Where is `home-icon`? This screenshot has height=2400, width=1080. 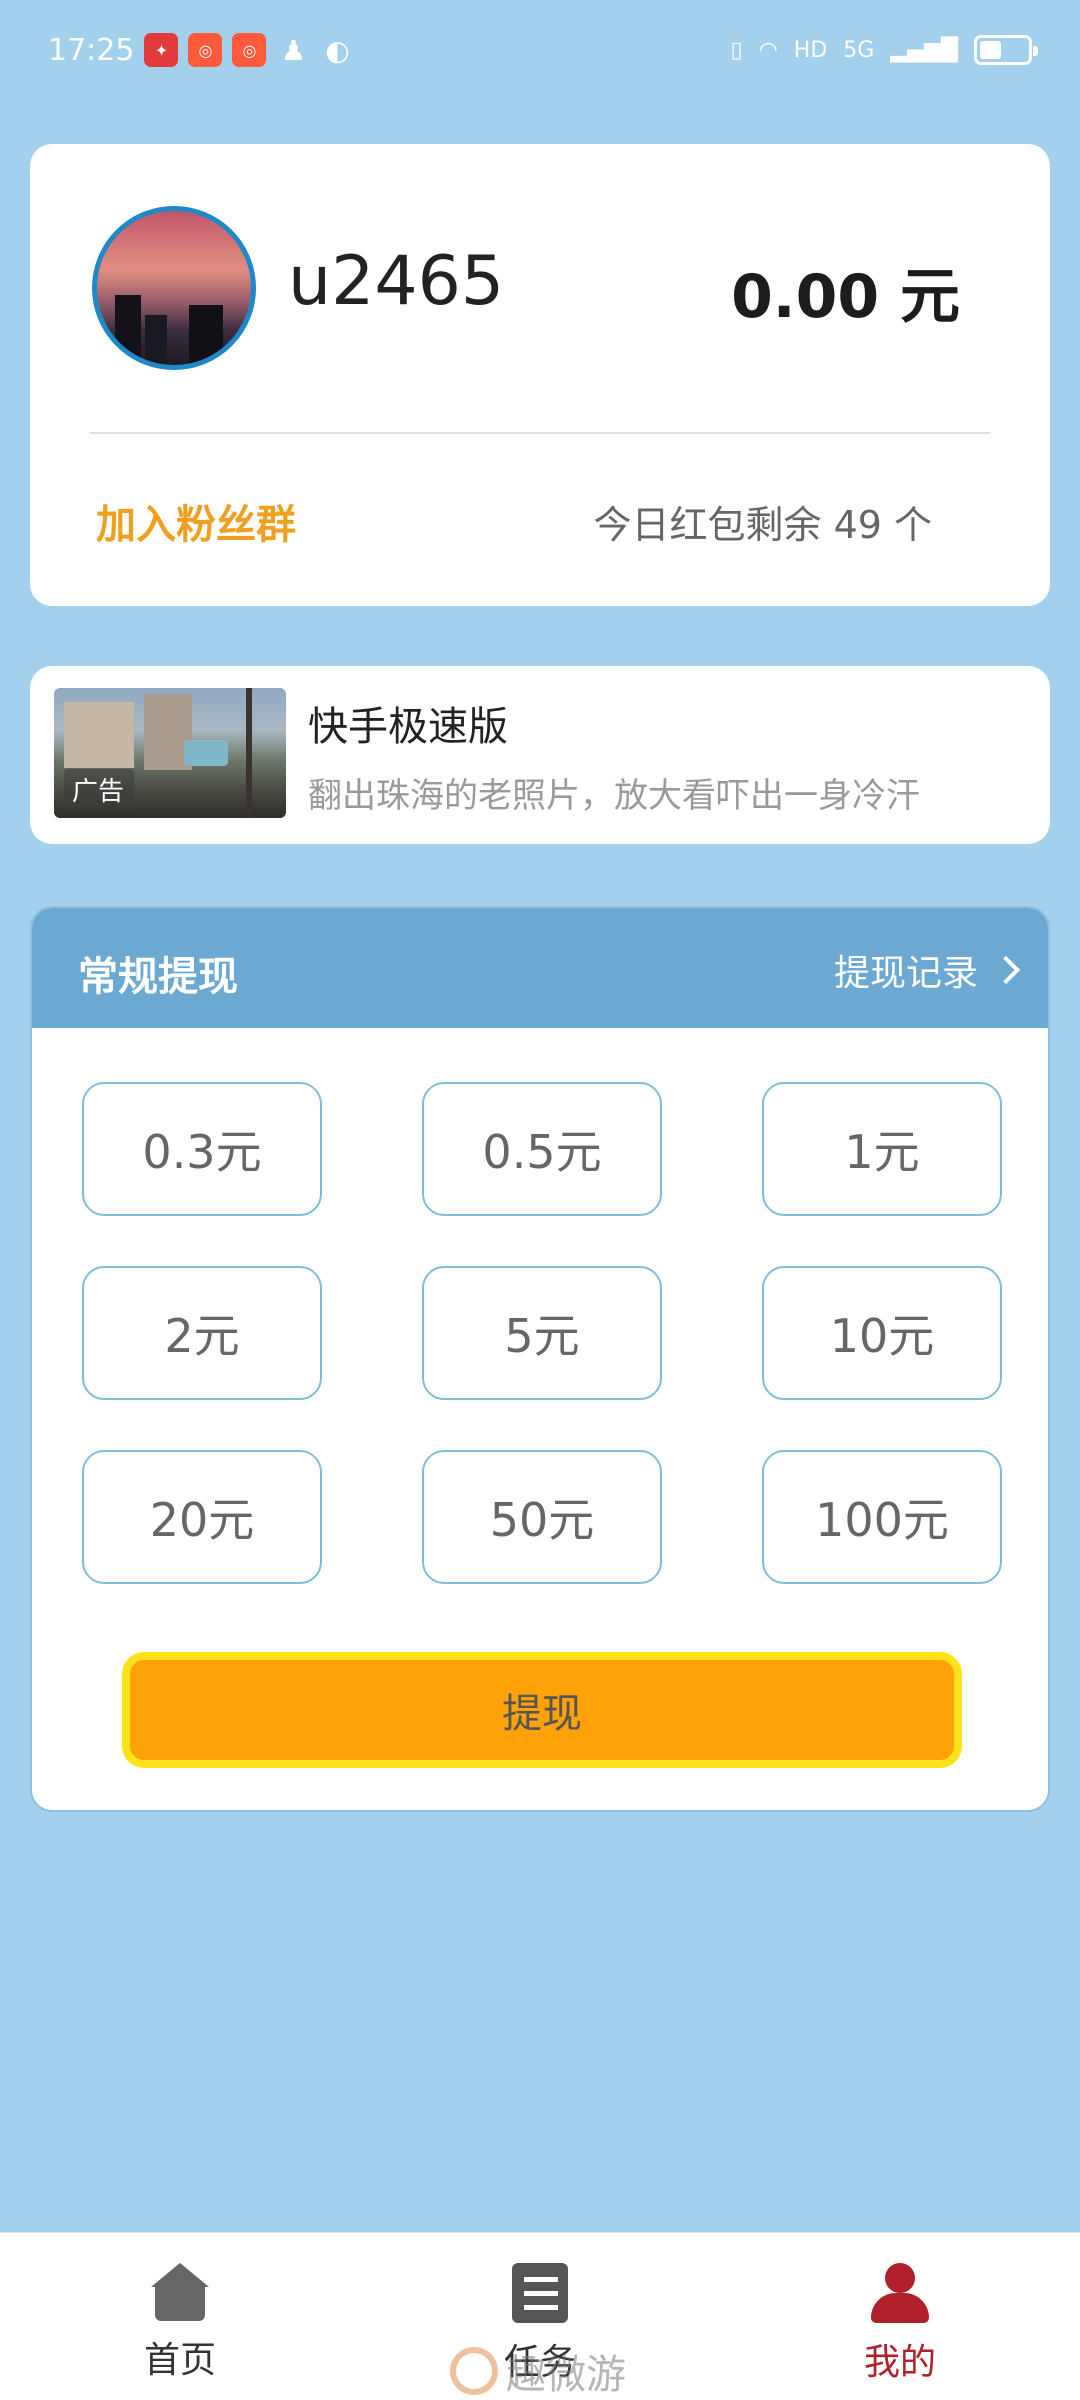 home-icon is located at coordinates (180, 2292).